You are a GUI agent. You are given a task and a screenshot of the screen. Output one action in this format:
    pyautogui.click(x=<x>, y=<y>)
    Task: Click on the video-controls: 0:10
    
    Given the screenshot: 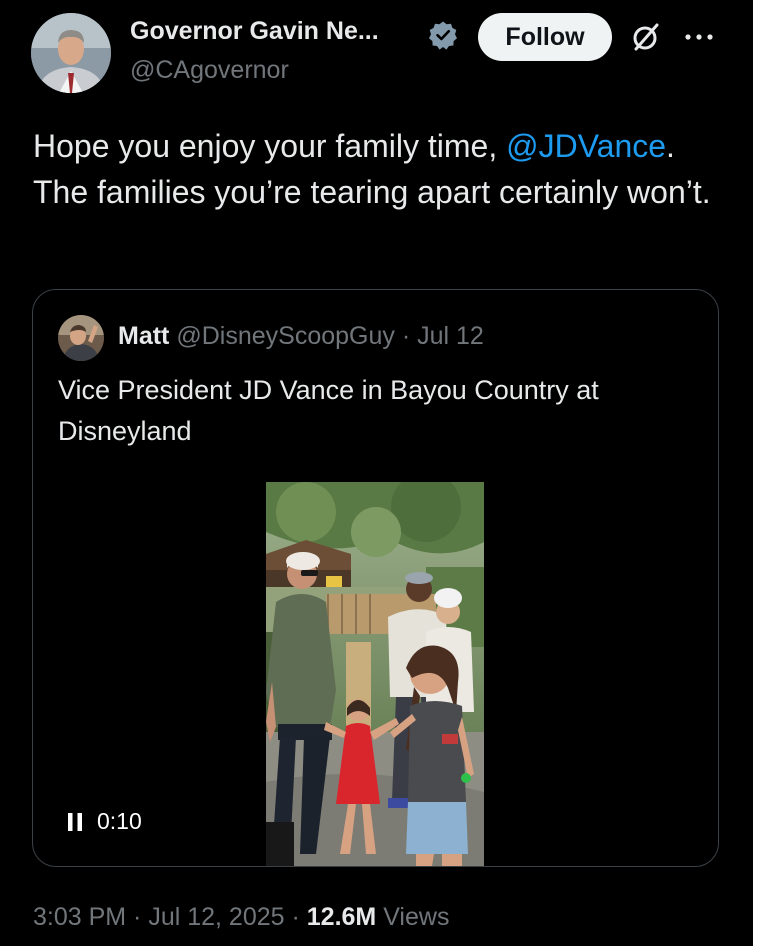 What is the action you would take?
    pyautogui.click(x=104, y=821)
    